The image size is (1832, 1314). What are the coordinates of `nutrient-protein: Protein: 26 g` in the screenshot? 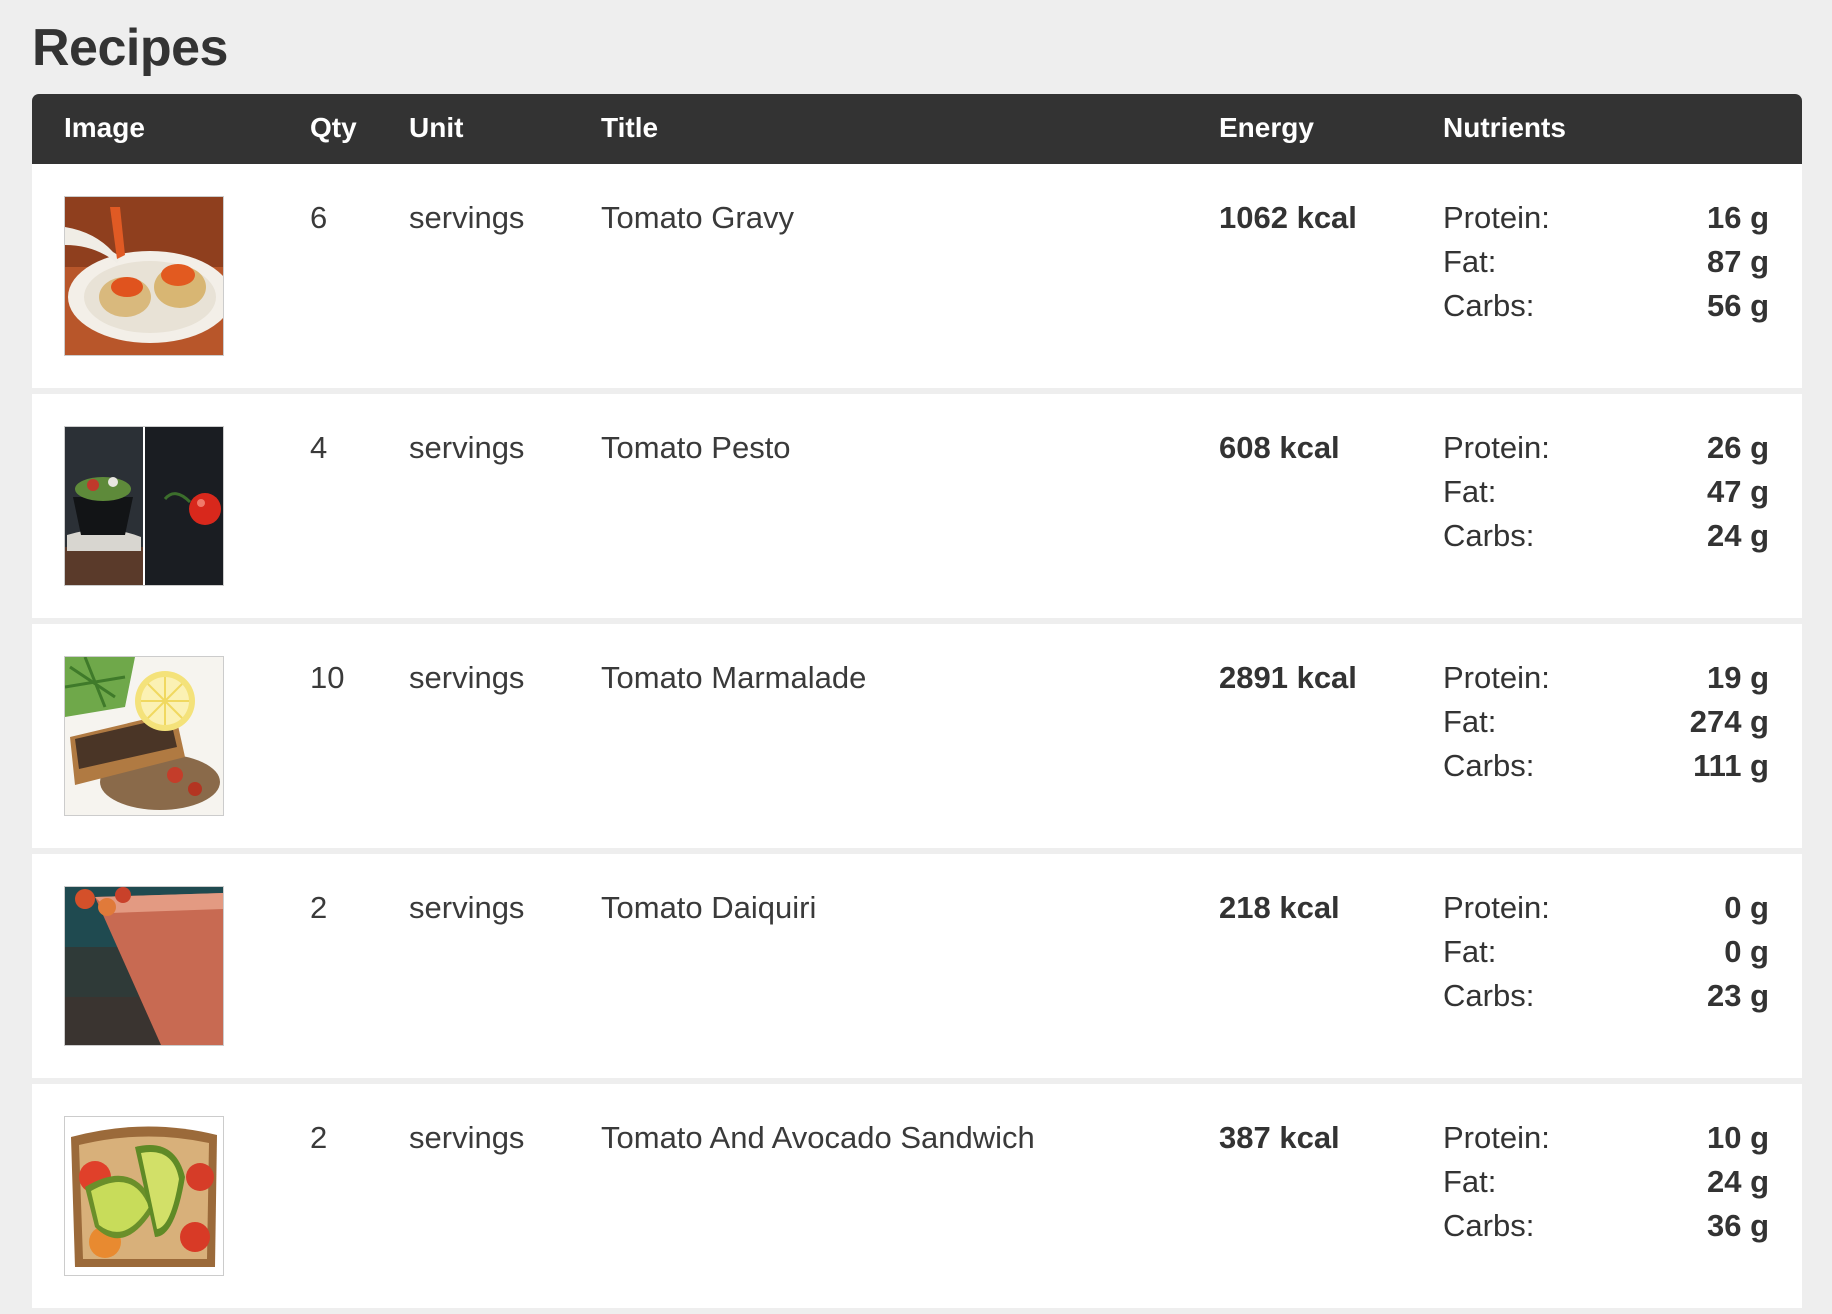 It's located at (1606, 452).